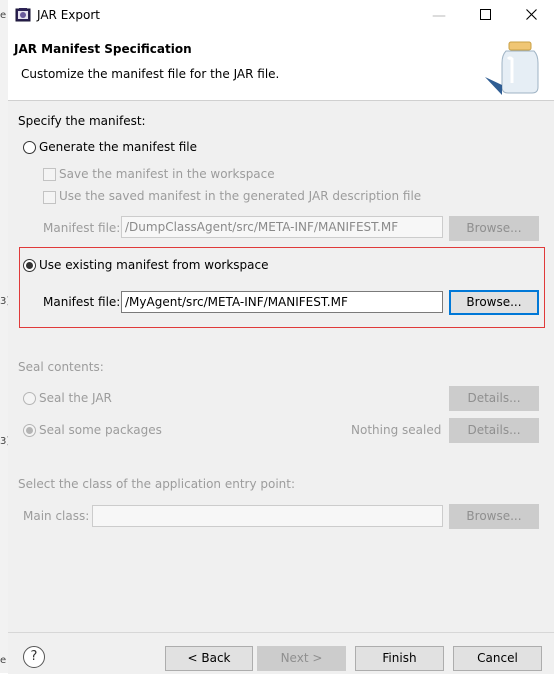 The image size is (554, 674). Describe the element at coordinates (209, 658) in the screenshot. I see `back-button: < Back` at that location.